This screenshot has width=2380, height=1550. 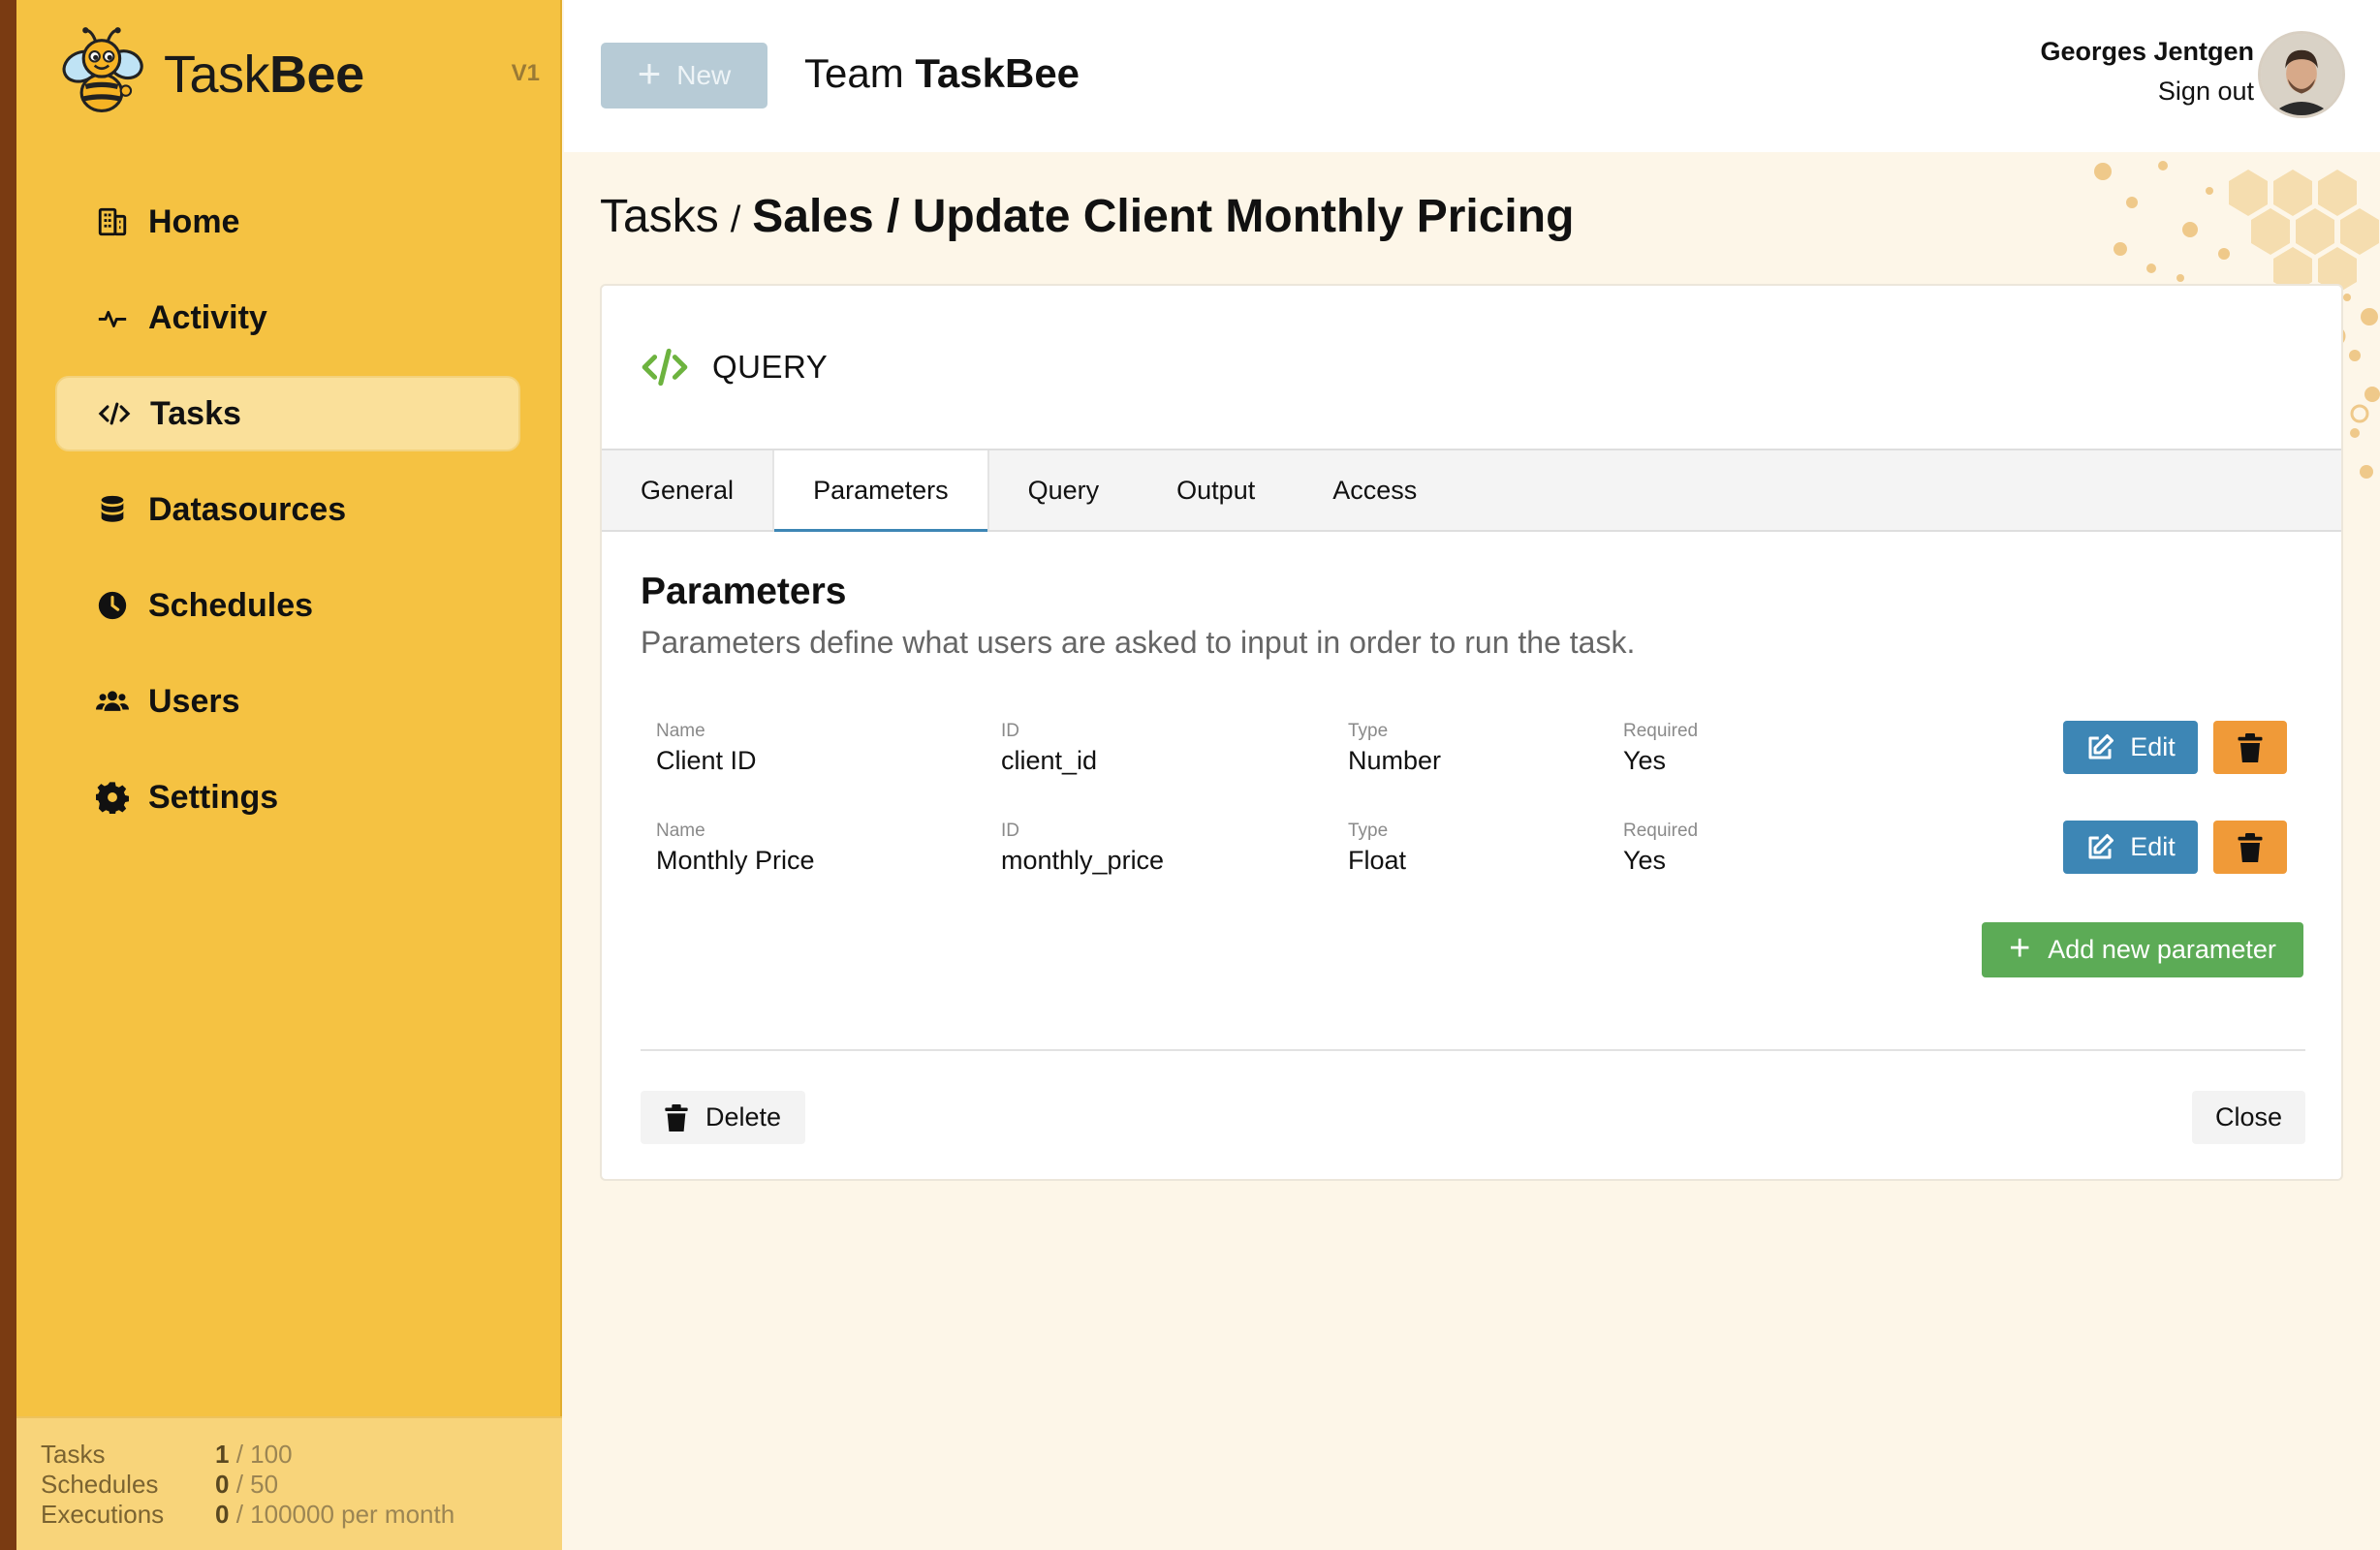 I want to click on param-id-field: ID client_id, so click(x=1049, y=748).